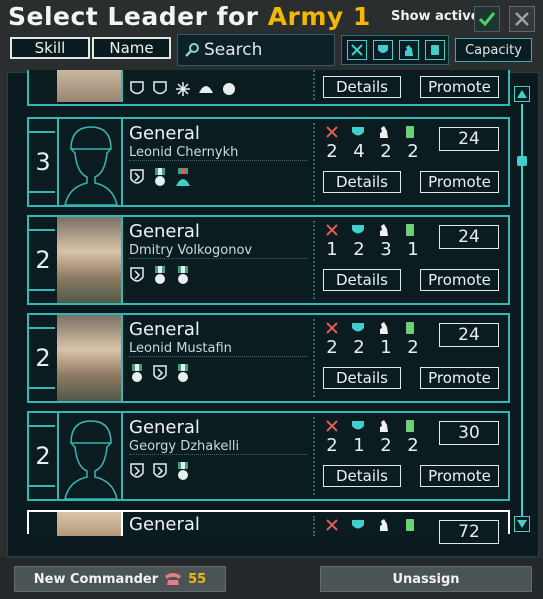 This screenshot has width=543, height=599. What do you see at coordinates (409, 50) in the screenshot?
I see `filter-planning-button` at bounding box center [409, 50].